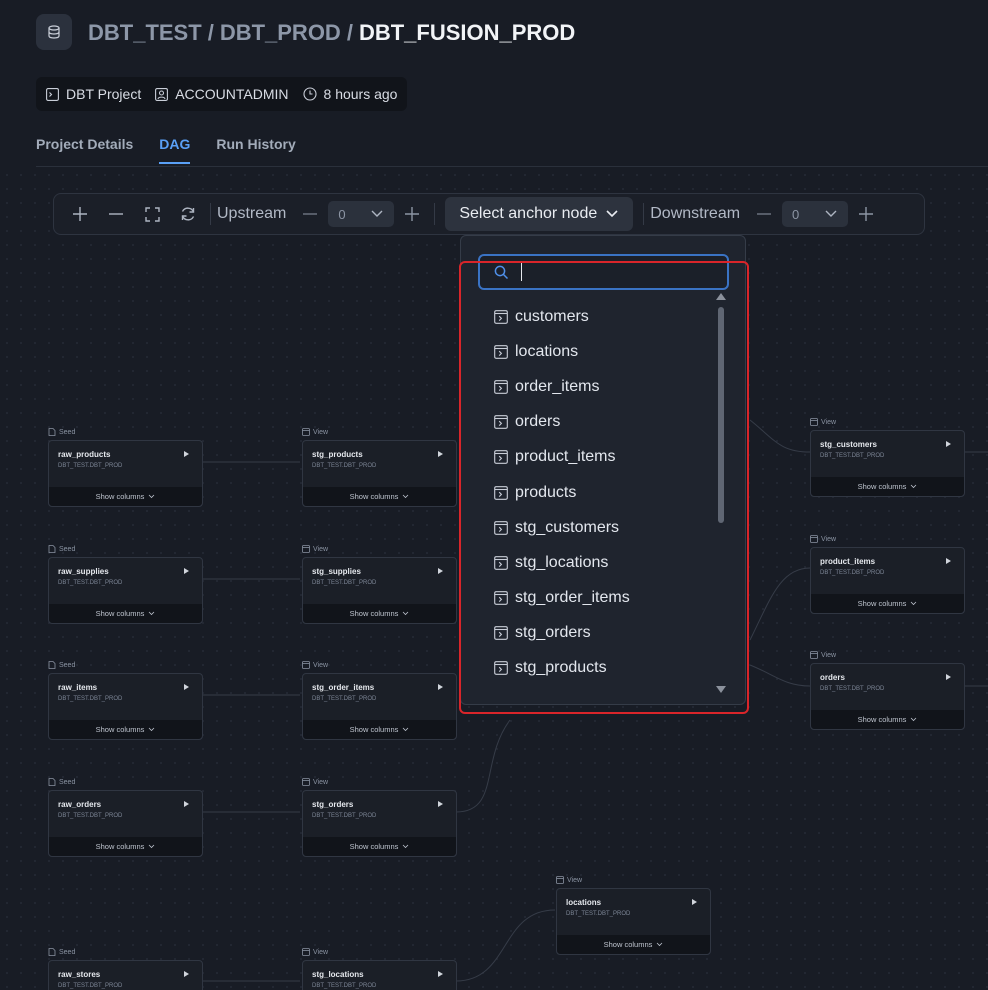  What do you see at coordinates (280, 32) in the screenshot?
I see `breadcrumb-schema: DBT_PROD` at bounding box center [280, 32].